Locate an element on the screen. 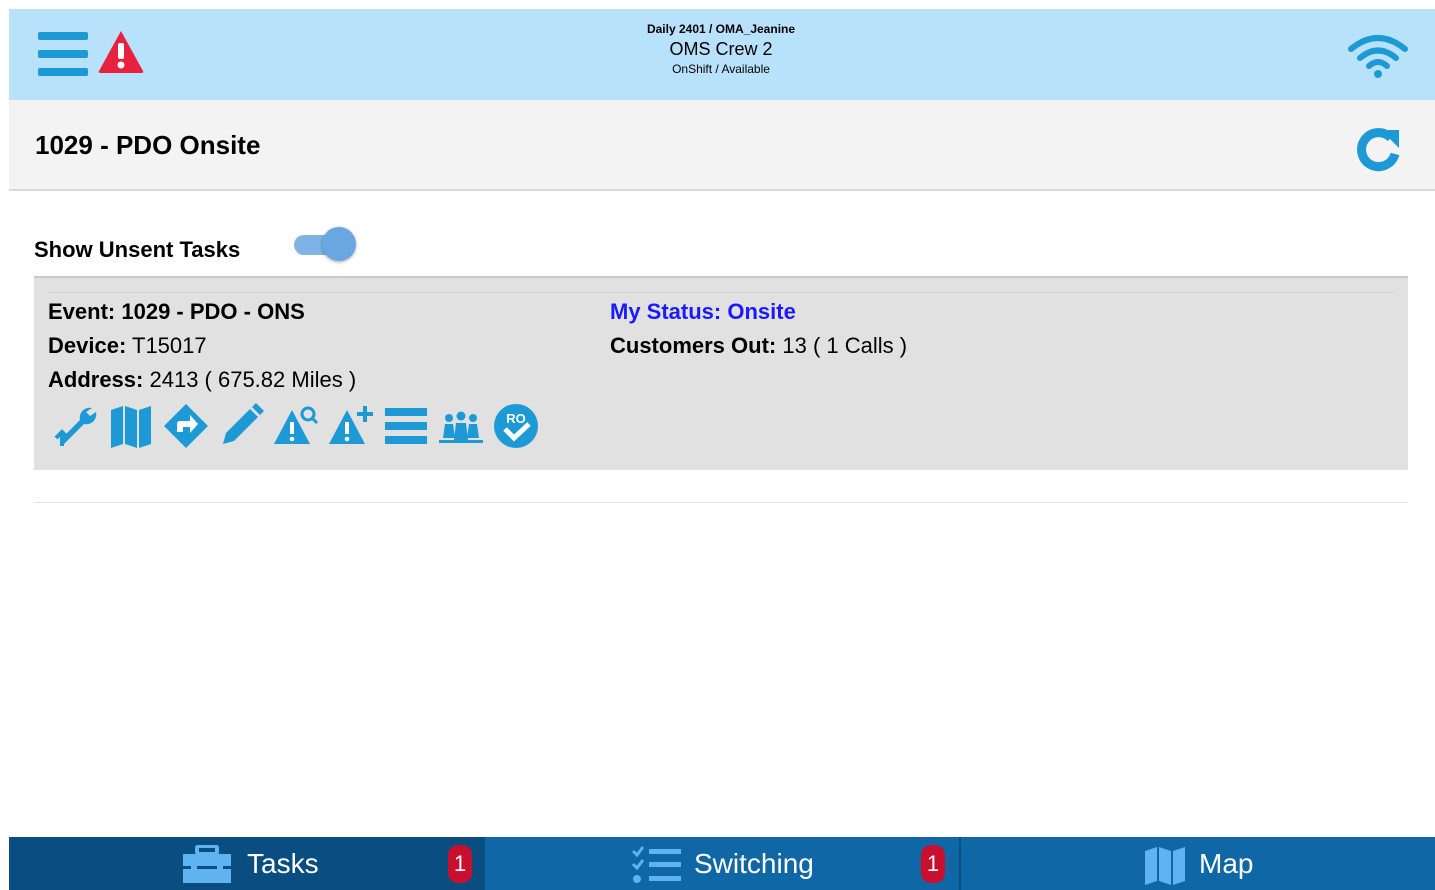 This screenshot has height=890, width=1435. event-actions: RO is located at coordinates (299, 426).